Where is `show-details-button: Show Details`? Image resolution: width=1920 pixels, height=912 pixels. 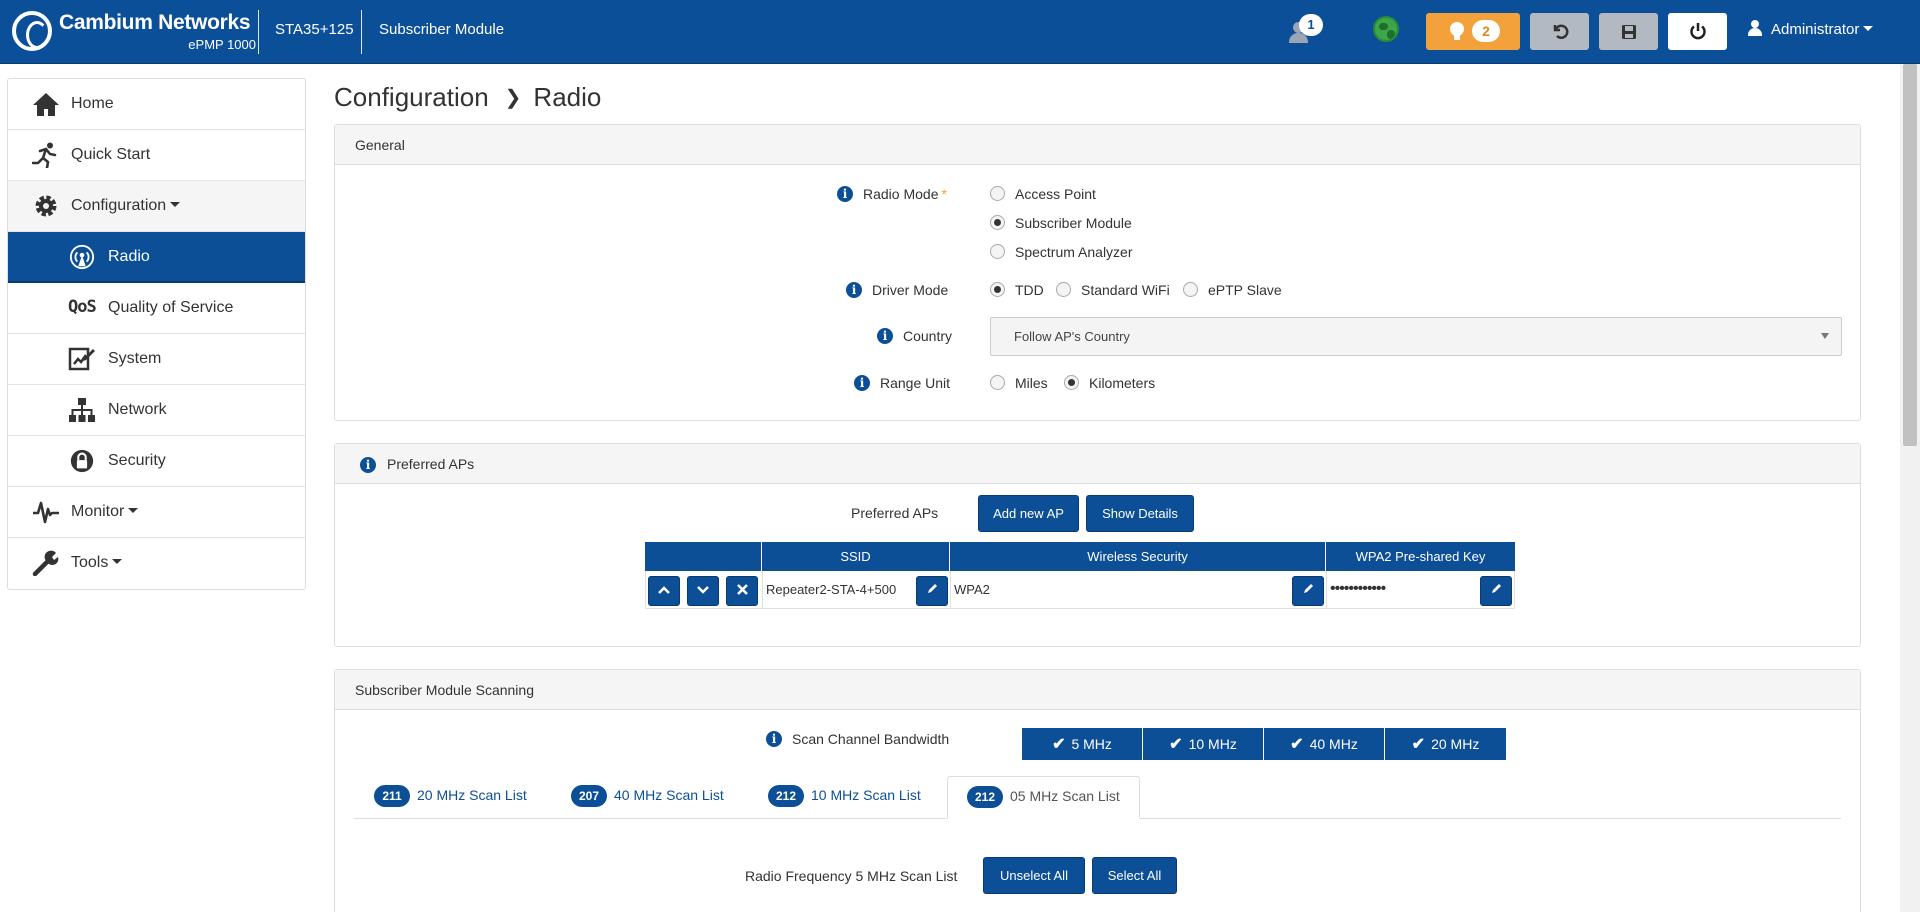 show-details-button: Show Details is located at coordinates (1140, 513).